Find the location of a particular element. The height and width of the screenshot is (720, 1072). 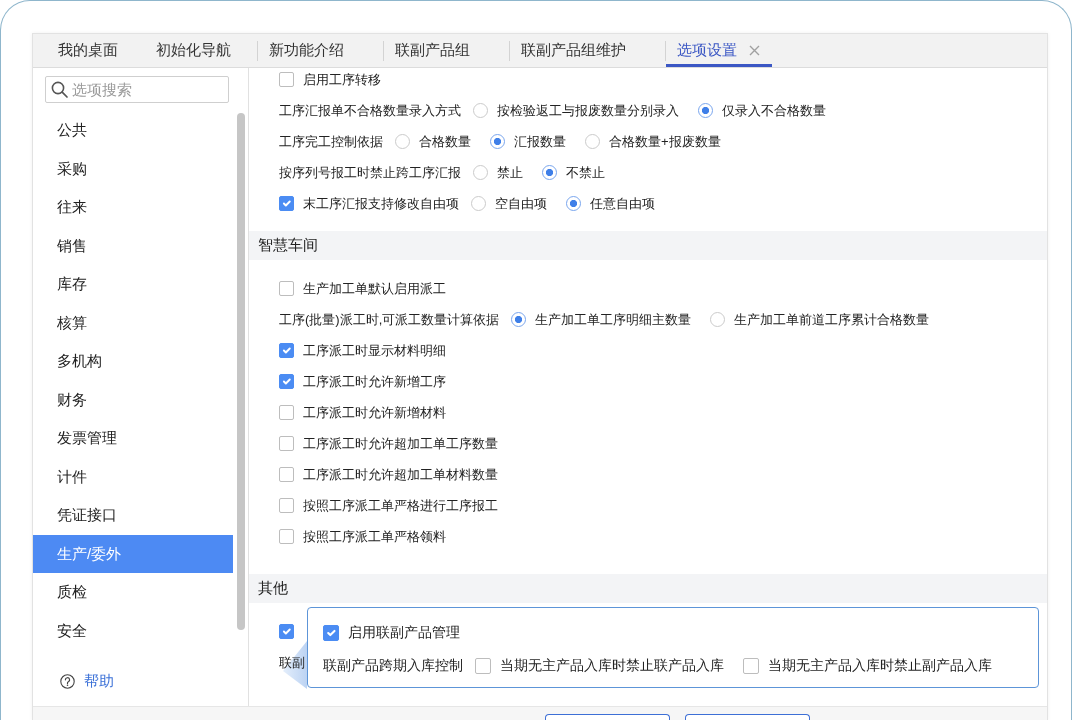

tab: 初始化导航 is located at coordinates (200, 50).